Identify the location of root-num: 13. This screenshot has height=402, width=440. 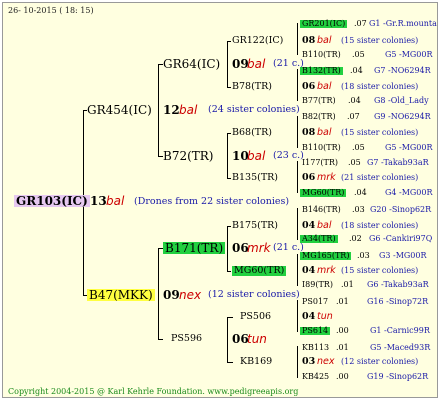
(98, 201).